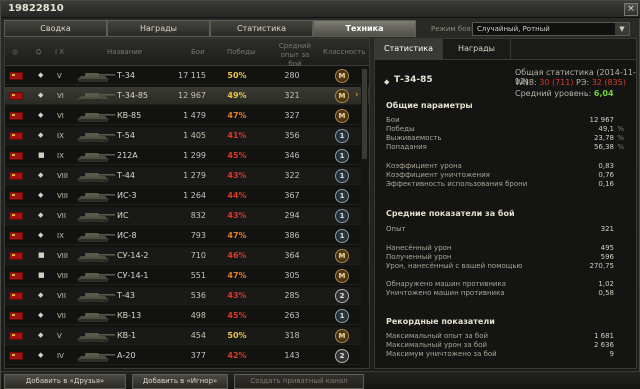  Describe the element at coordinates (551, 29) in the screenshot. I see `battle-mode-dropdown: Случайный, Ротный ▼` at that location.